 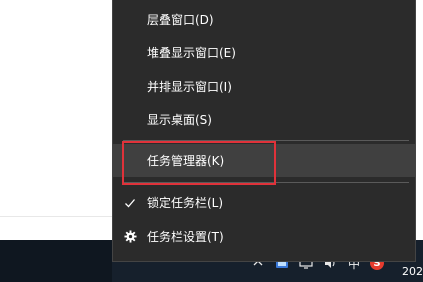 What do you see at coordinates (264, 52) in the screenshot?
I see `menu-item-stack-windows: 堆叠显示窗口(E)` at bounding box center [264, 52].